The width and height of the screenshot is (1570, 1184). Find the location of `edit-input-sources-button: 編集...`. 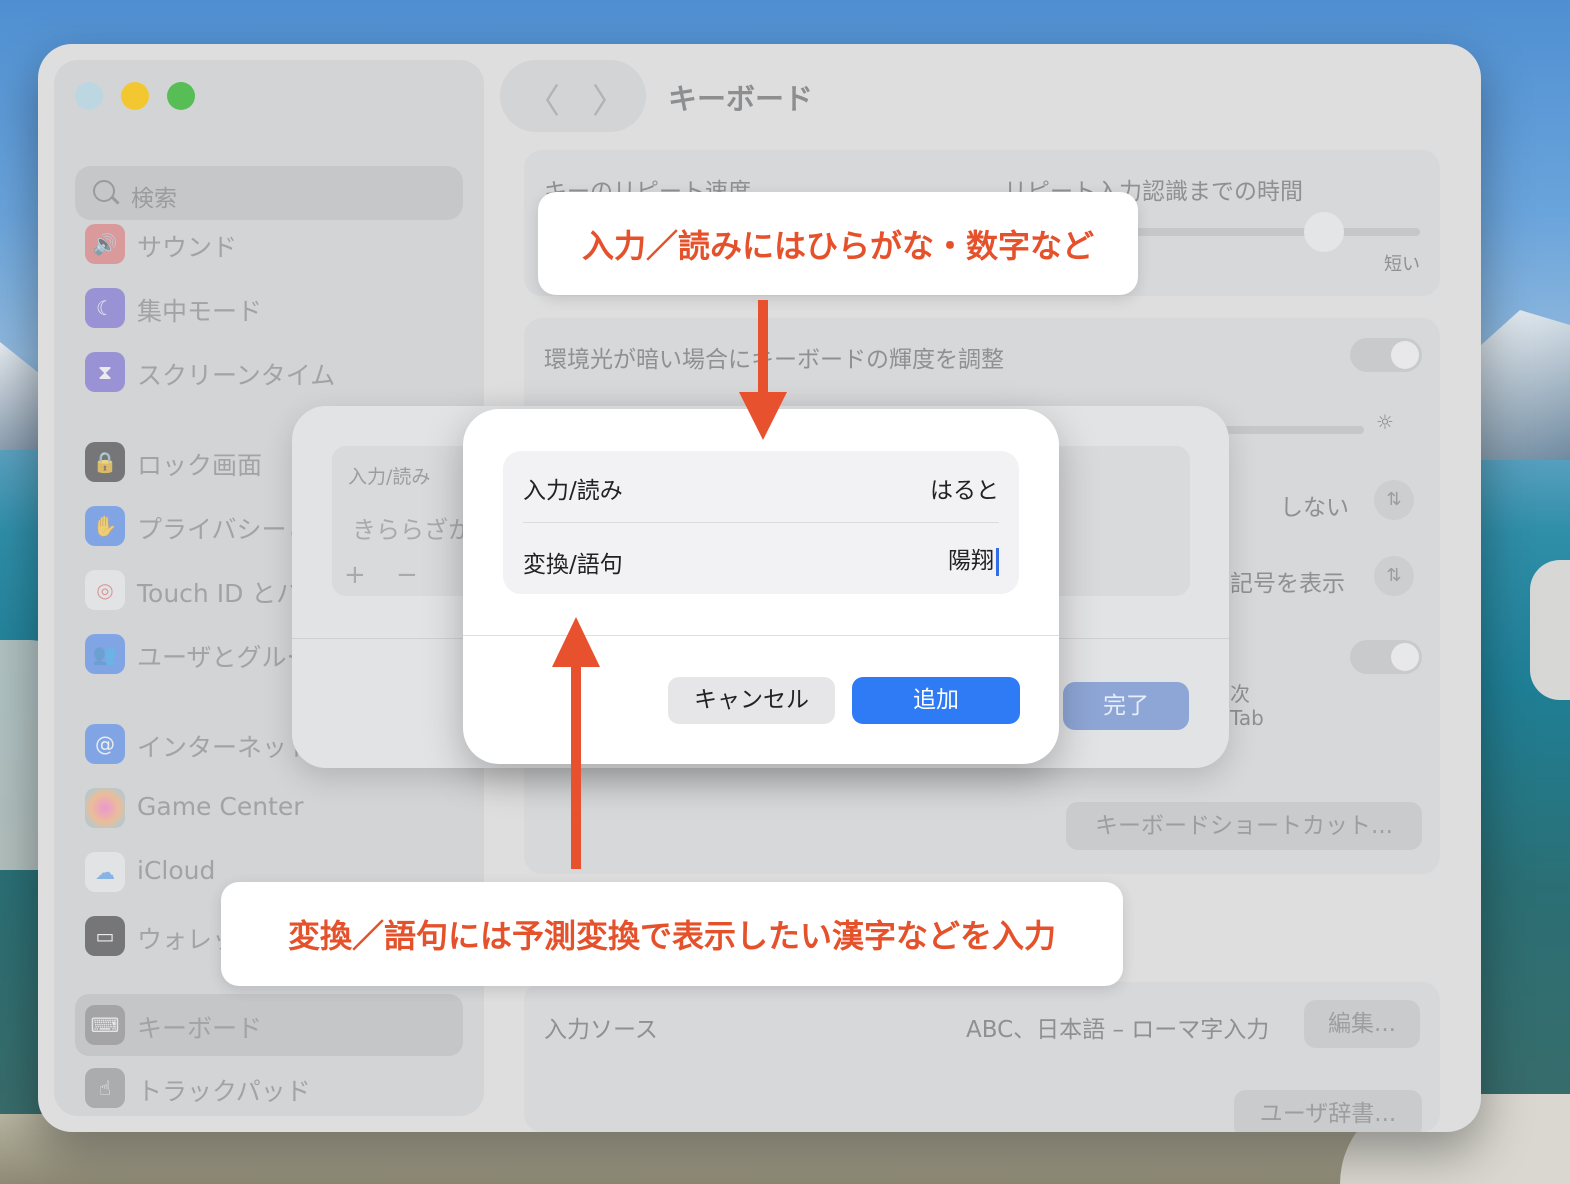

edit-input-sources-button: 編集... is located at coordinates (1362, 1024).